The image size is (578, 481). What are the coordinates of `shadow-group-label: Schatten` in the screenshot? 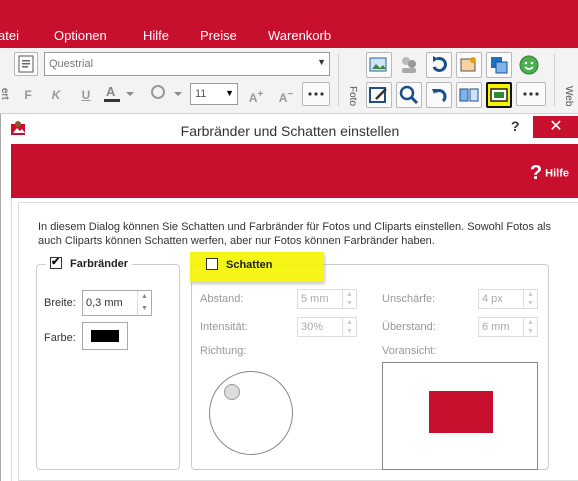 It's located at (249, 265).